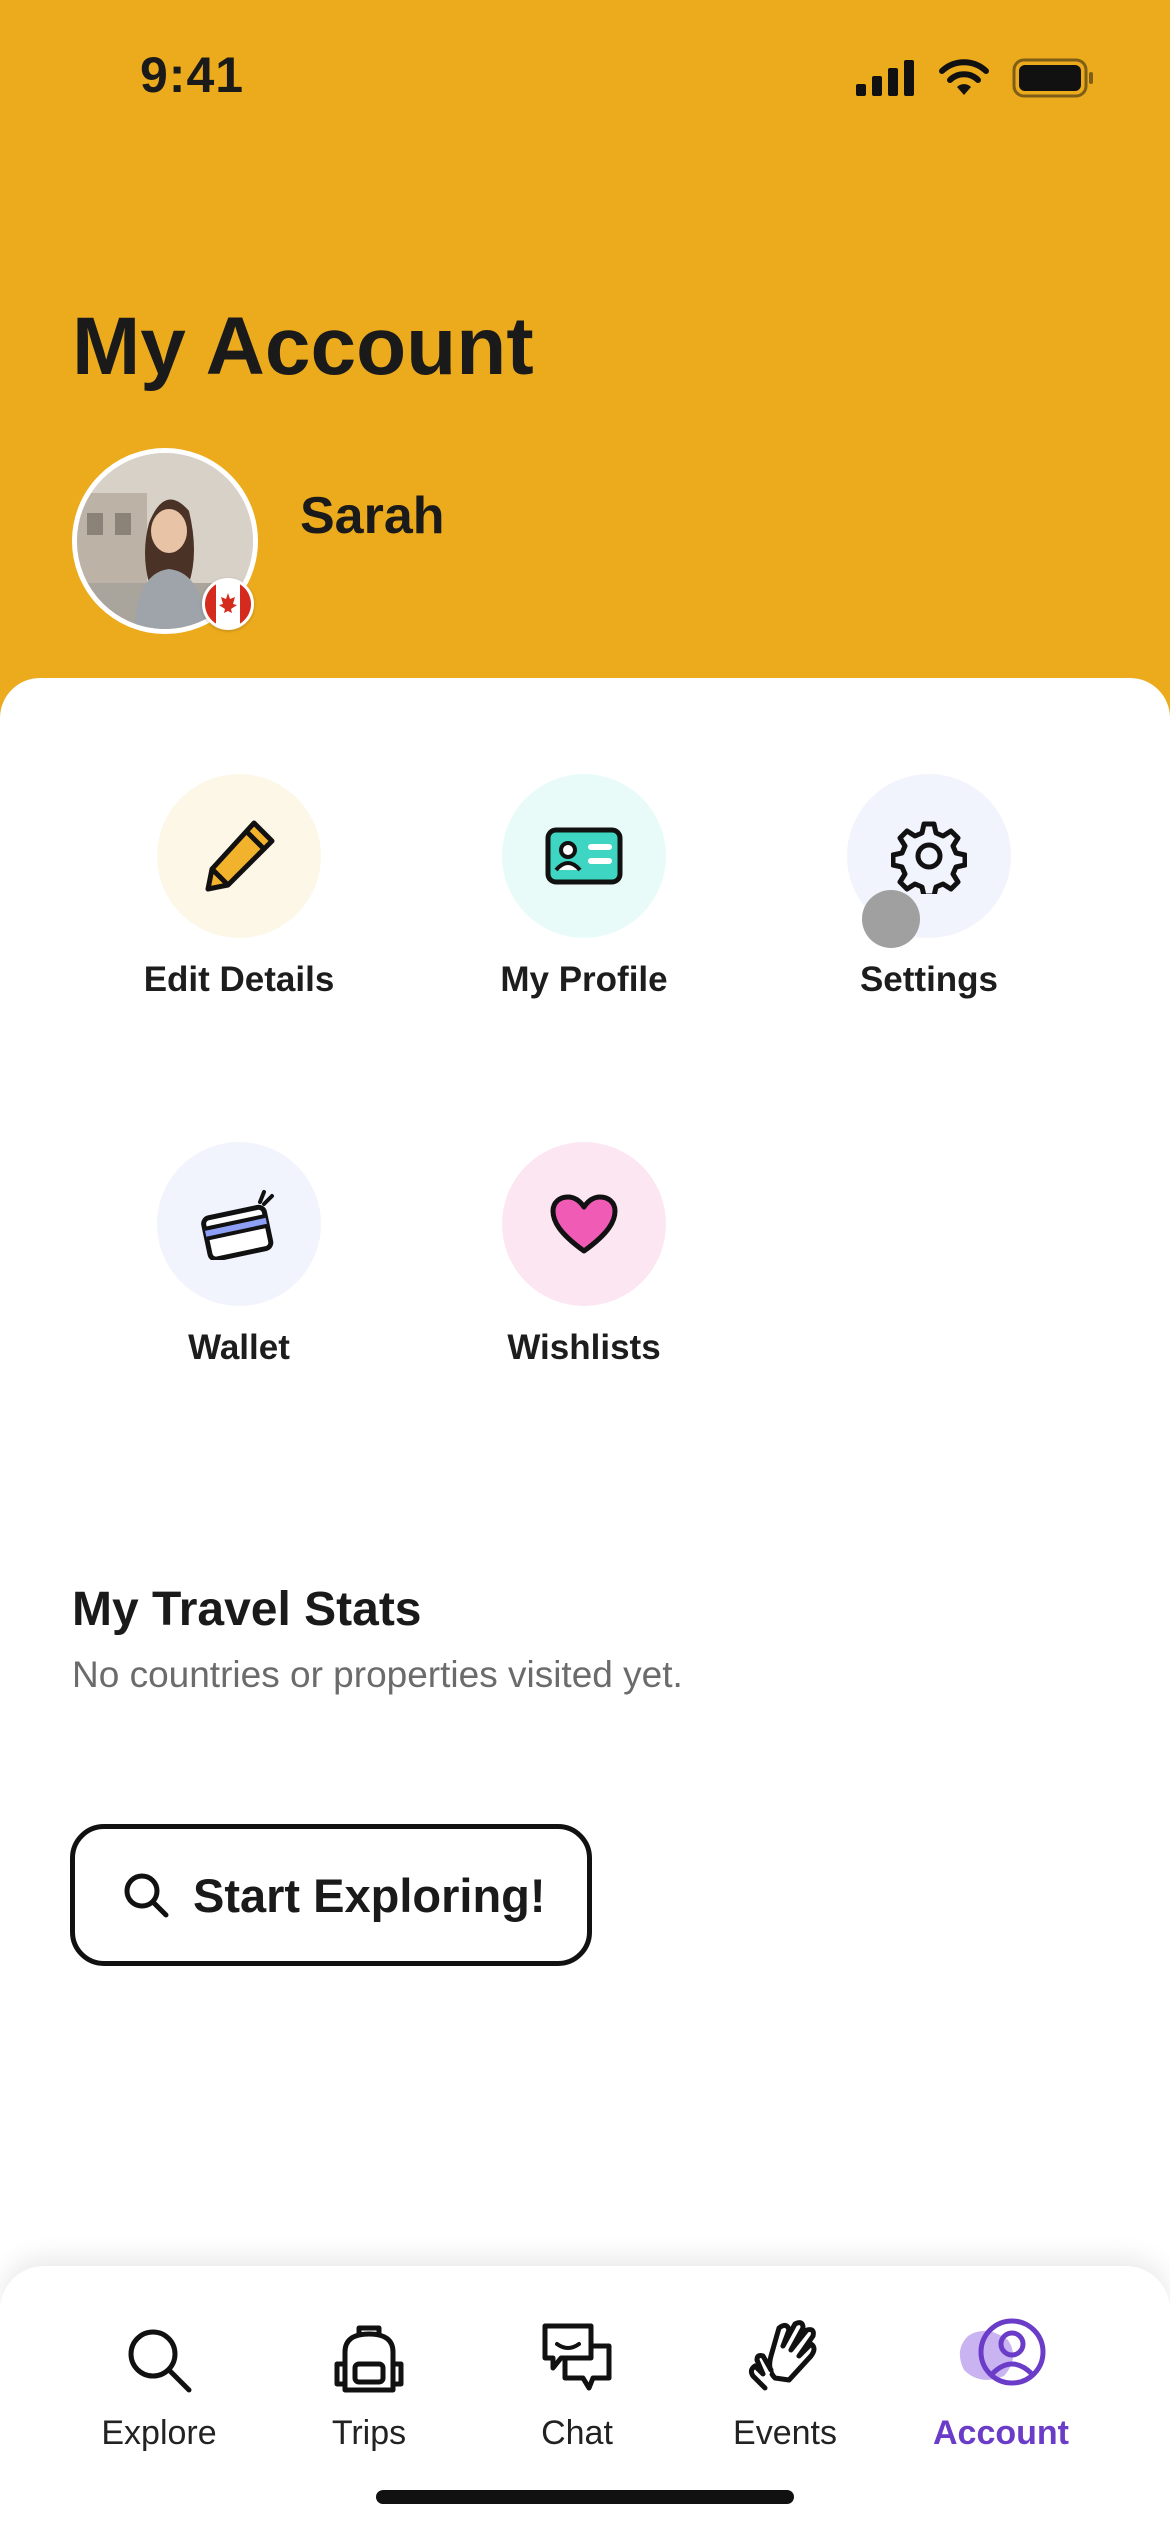 This screenshot has height=2532, width=1170. Describe the element at coordinates (1001, 2433) in the screenshot. I see `tab-account-label: Account` at that location.